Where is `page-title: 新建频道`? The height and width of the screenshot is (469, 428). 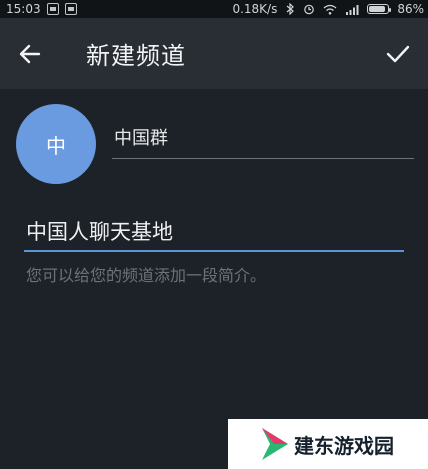 page-title: 新建频道 is located at coordinates (136, 56).